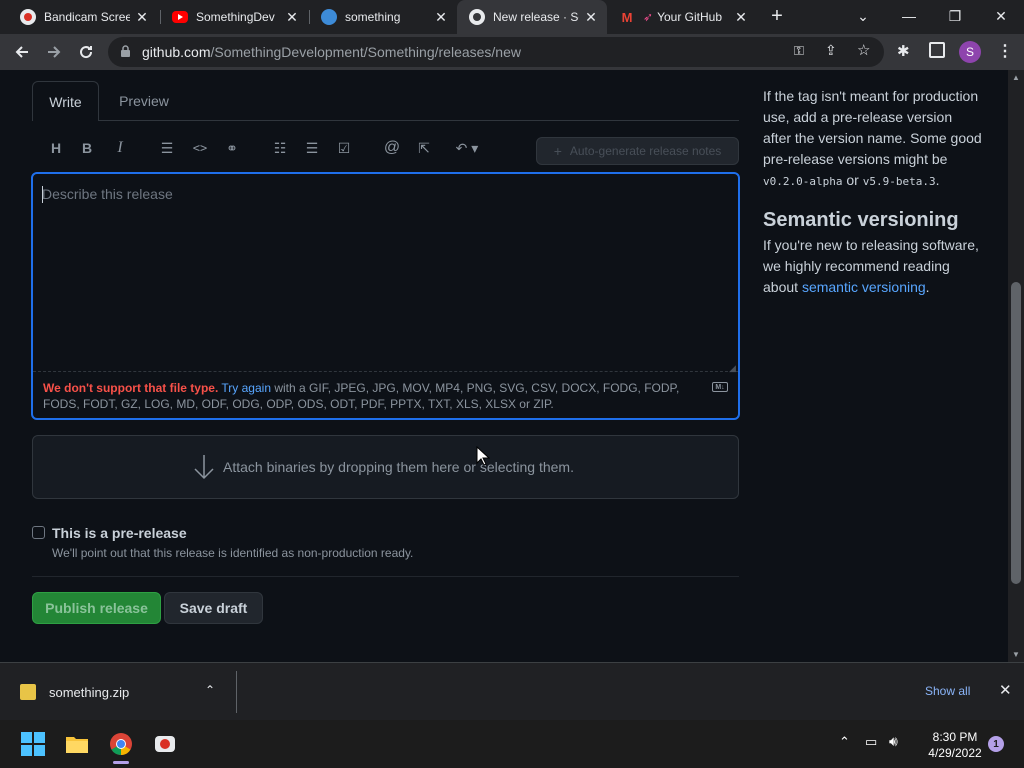 The width and height of the screenshot is (1024, 768). Describe the element at coordinates (424, 148) in the screenshot. I see `reference-icon: ⇱` at that location.